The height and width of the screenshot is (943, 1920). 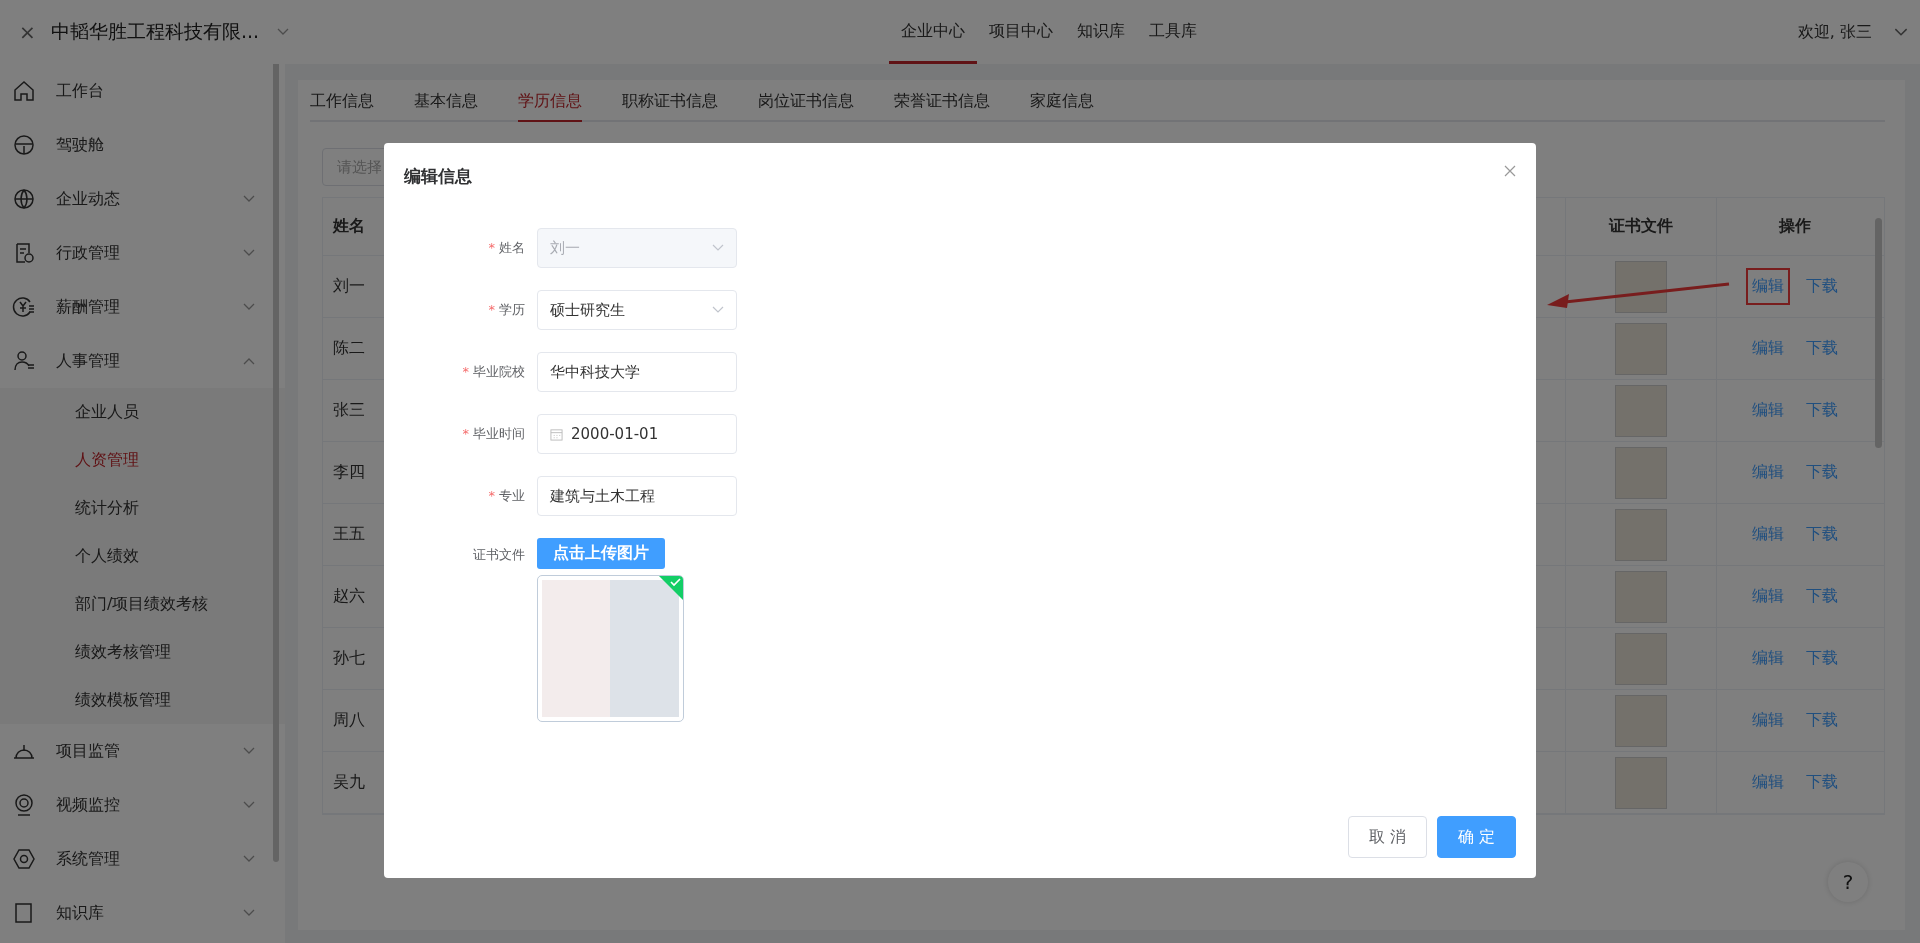 I want to click on hexagon-icon, so click(x=24, y=859).